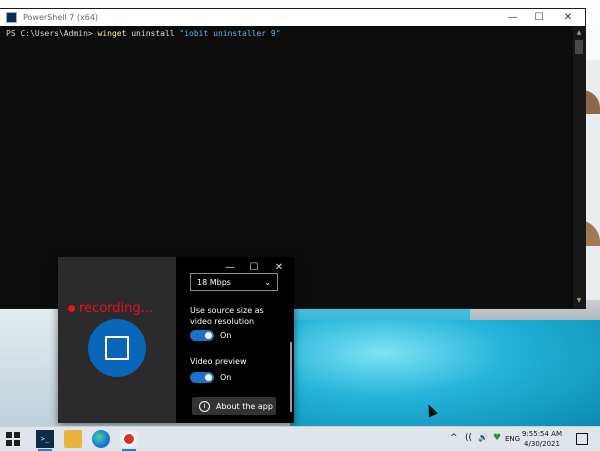 The image size is (600, 451). I want to click on info-icon: i, so click(204, 406).